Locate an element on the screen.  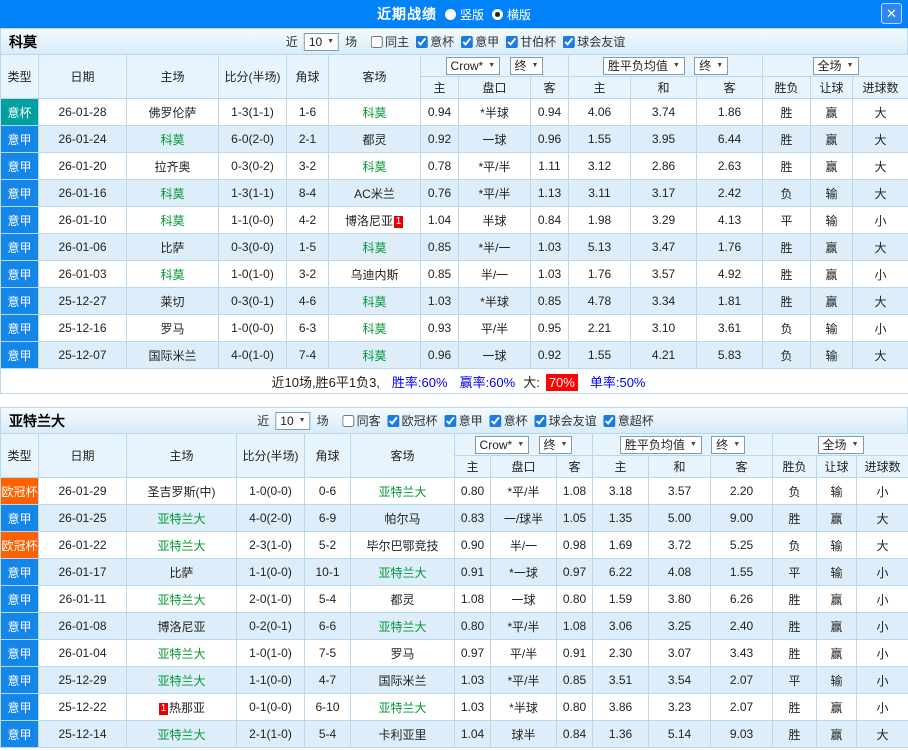
ah-handicap: *半球 is located at coordinates (494, 112).